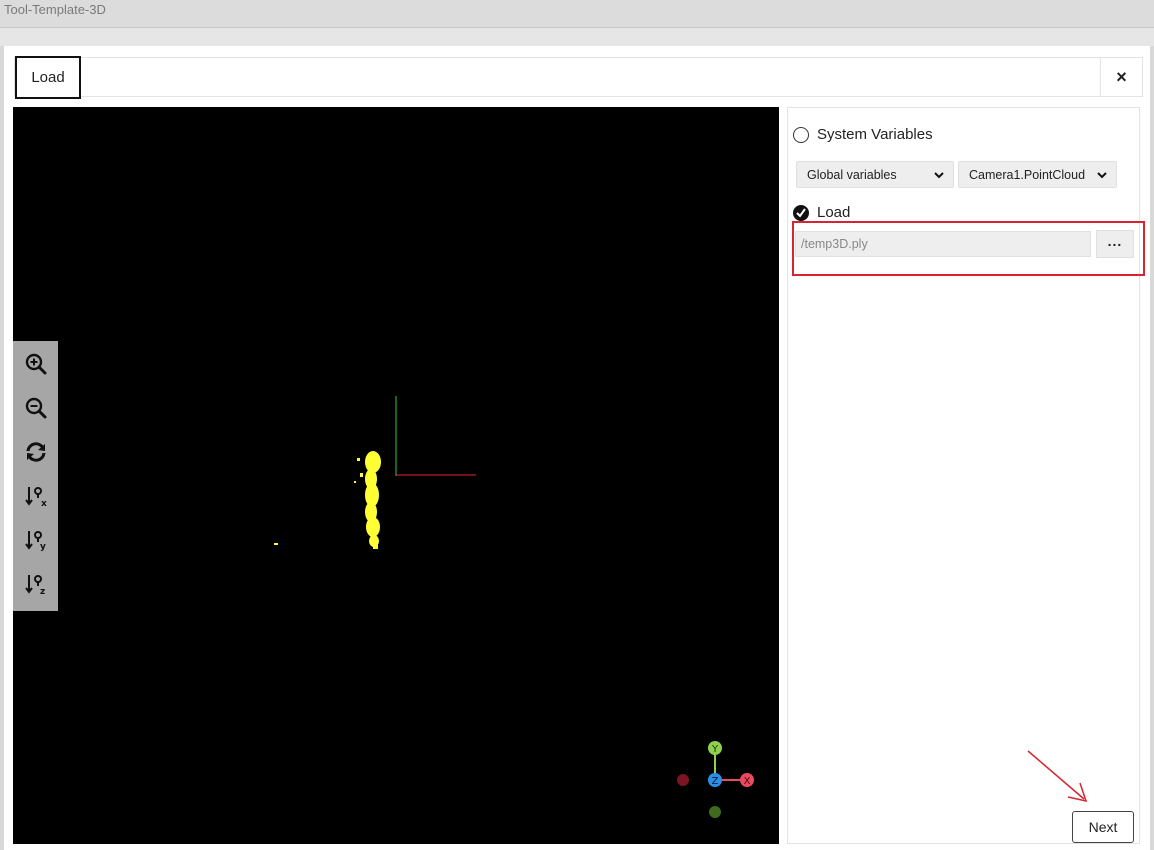 Image resolution: width=1154 pixels, height=850 pixels. I want to click on orientation-gizmo: Y X Z, so click(715, 779).